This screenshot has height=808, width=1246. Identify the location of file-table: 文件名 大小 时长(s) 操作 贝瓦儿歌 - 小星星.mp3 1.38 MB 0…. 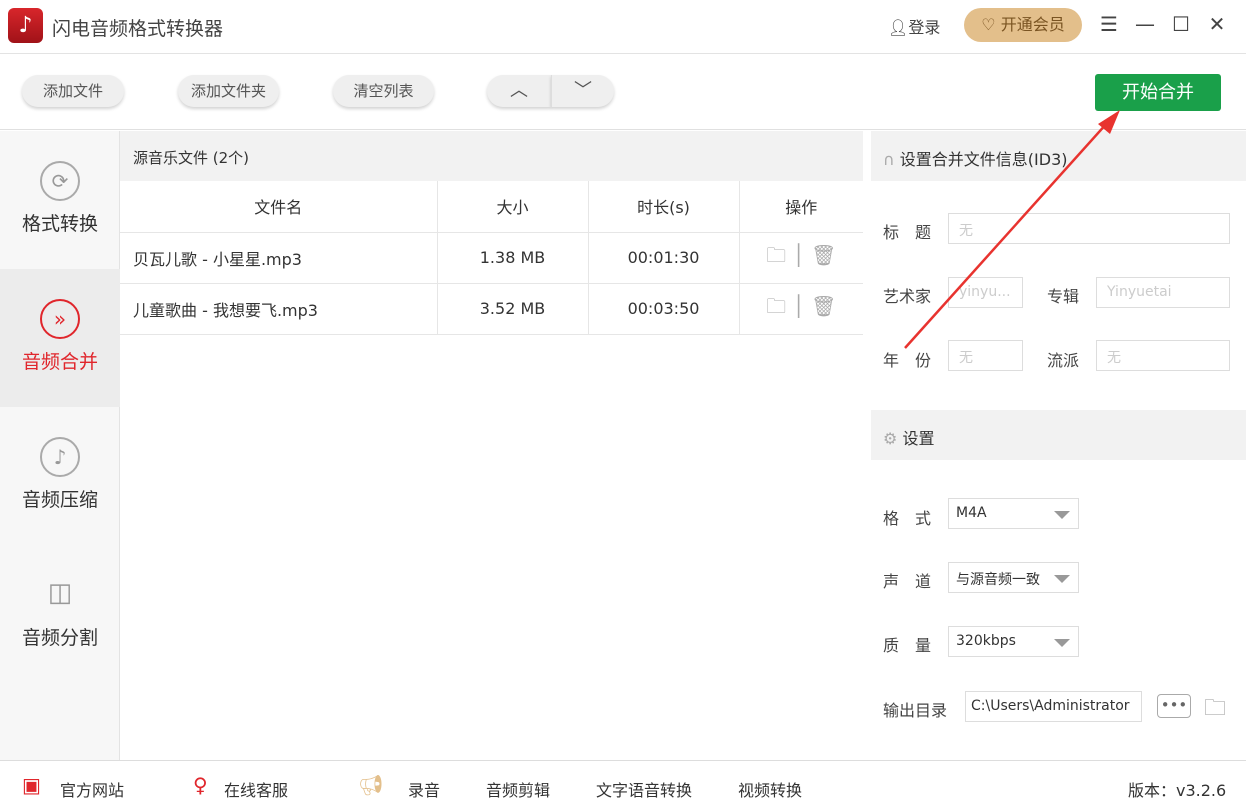
(491, 258).